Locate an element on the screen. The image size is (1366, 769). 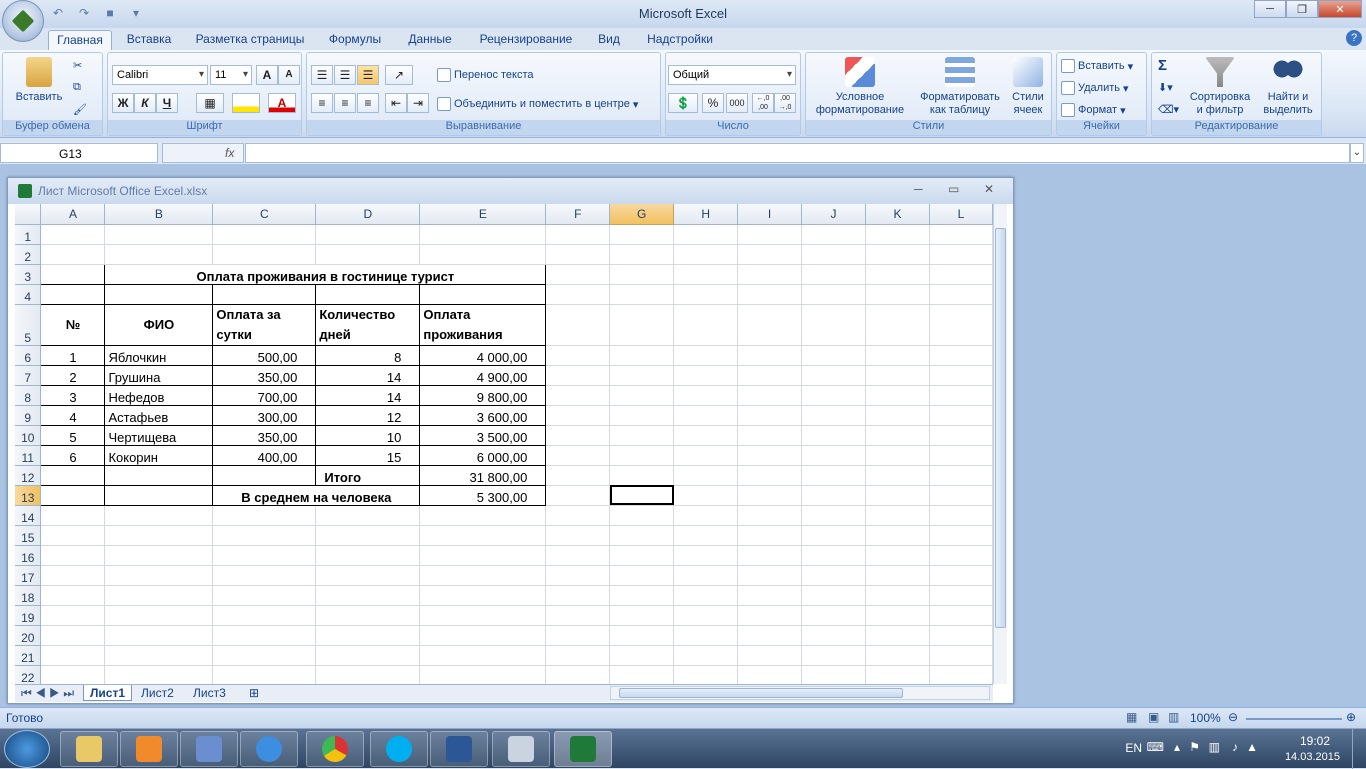
decrease-decimal-button: ,00 →,0 is located at coordinates (785, 103).